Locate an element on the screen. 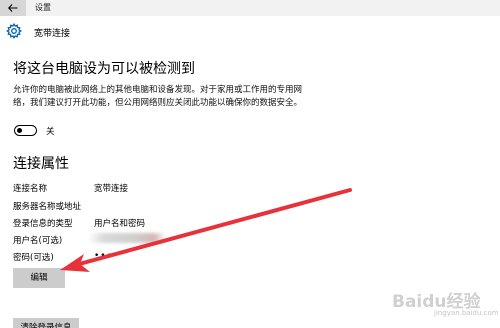 The height and width of the screenshot is (328, 500). clear-login-button: 清除登录信息 is located at coordinates (46, 323).